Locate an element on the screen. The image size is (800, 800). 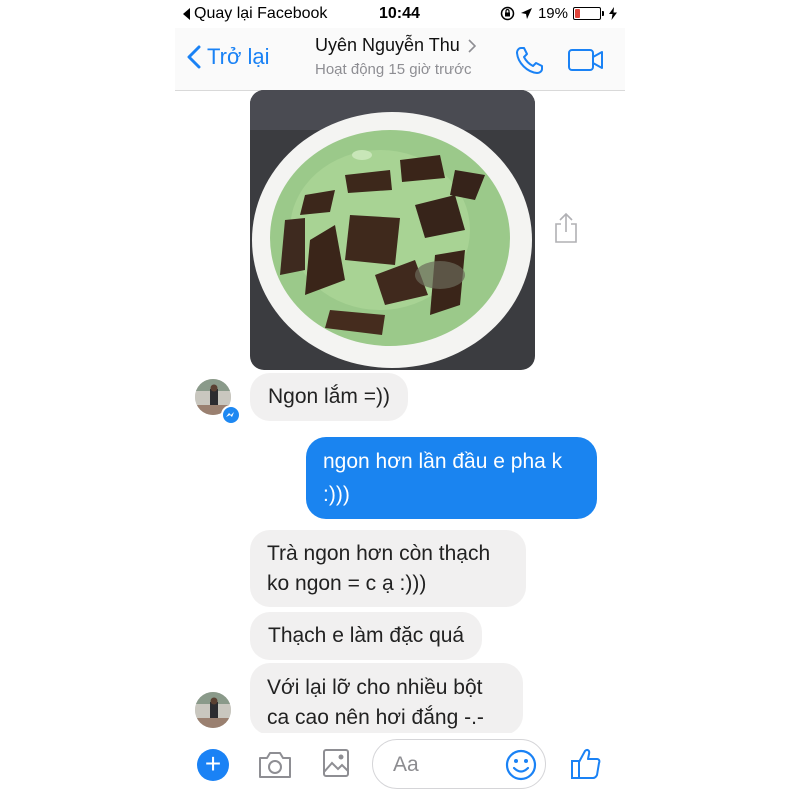
location-icon is located at coordinates (526, 13).